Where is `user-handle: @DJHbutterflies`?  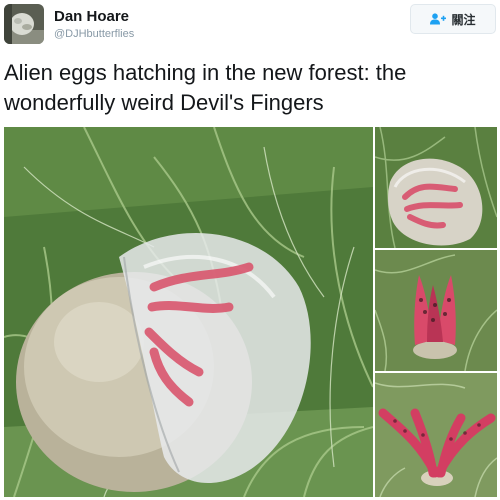
user-handle: @DJHbutterflies is located at coordinates (94, 34).